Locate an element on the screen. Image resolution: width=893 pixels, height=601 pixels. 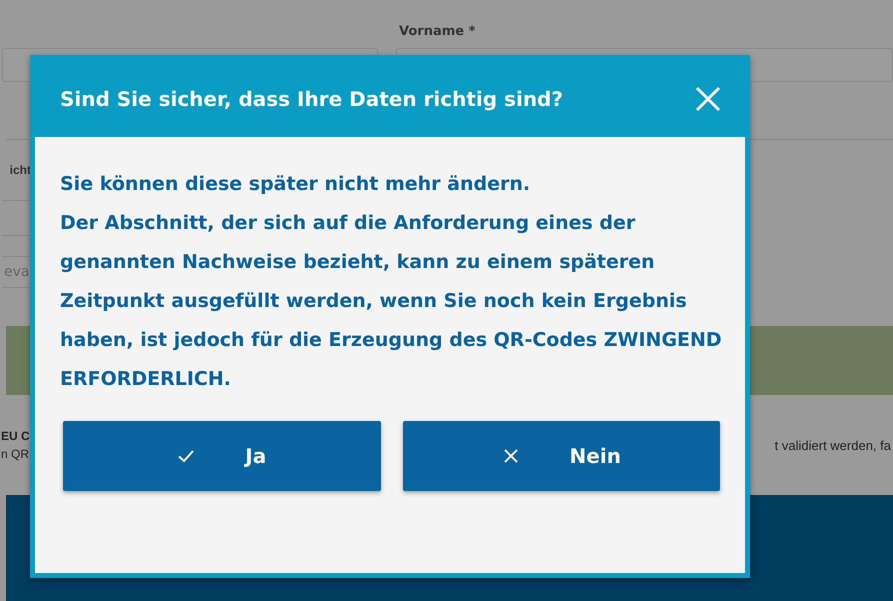
field-label: Vorname * is located at coordinates (437, 32).